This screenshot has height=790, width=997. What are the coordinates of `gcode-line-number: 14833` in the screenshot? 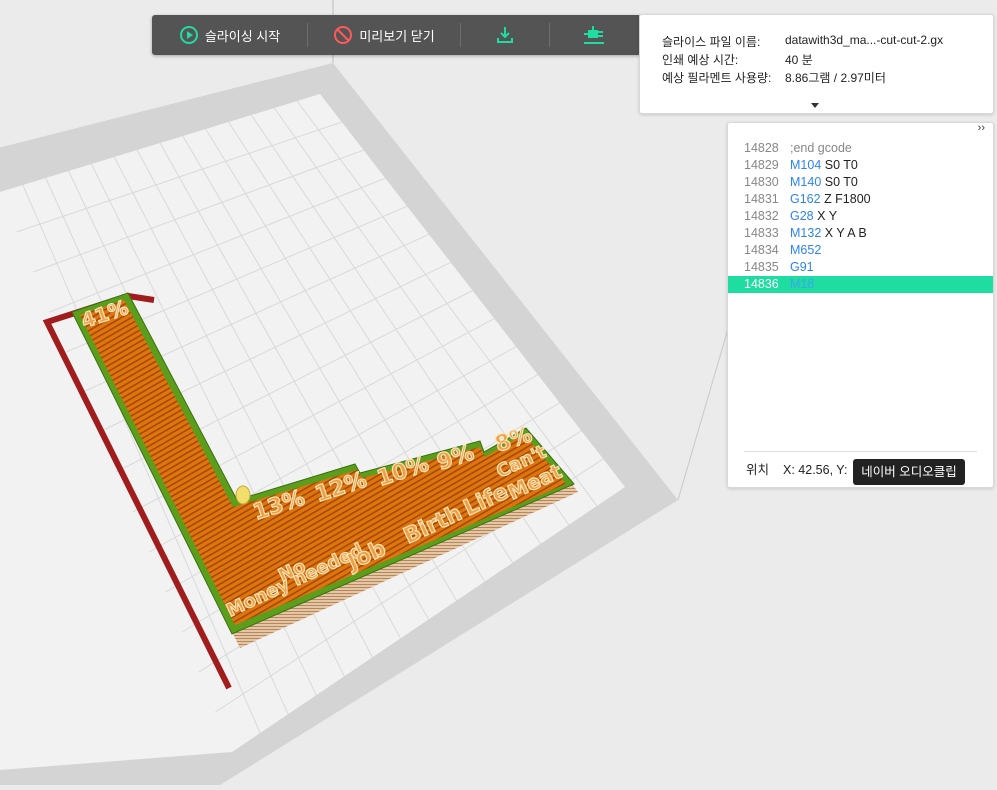 It's located at (761, 233).